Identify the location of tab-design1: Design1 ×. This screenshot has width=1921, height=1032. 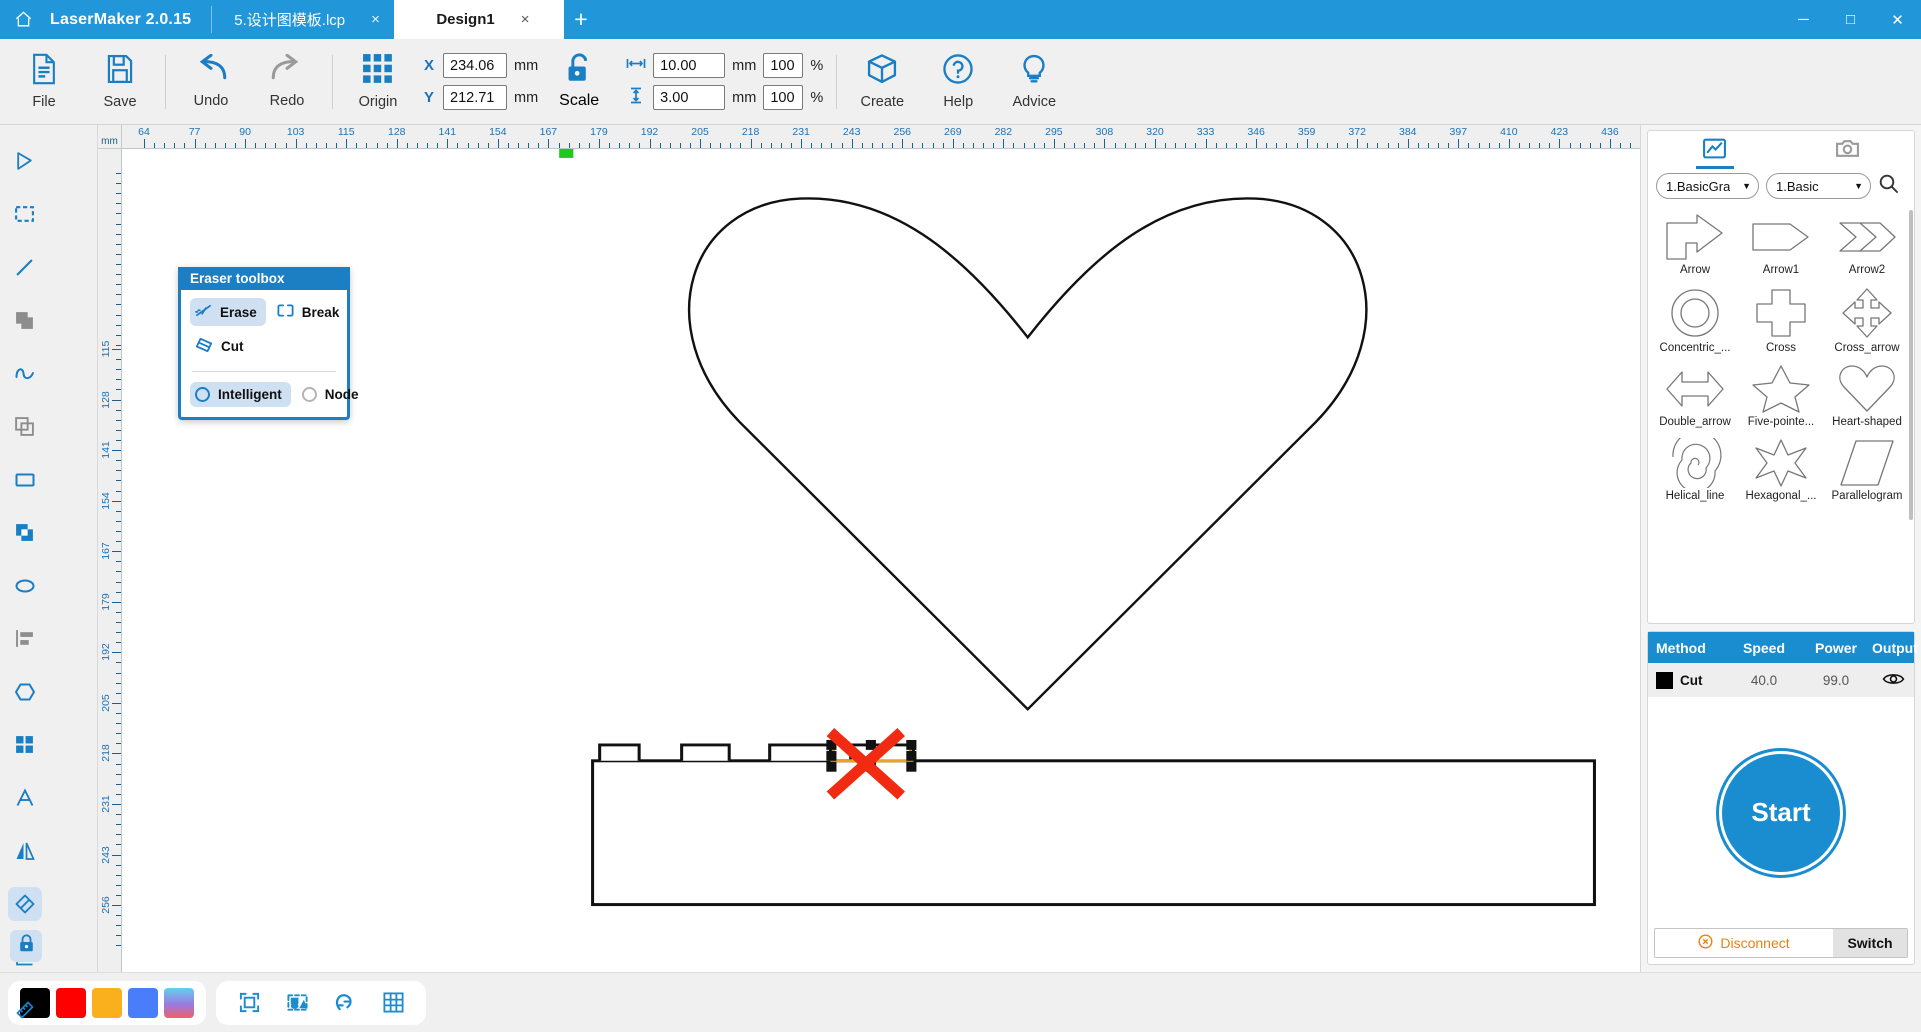
(478, 19).